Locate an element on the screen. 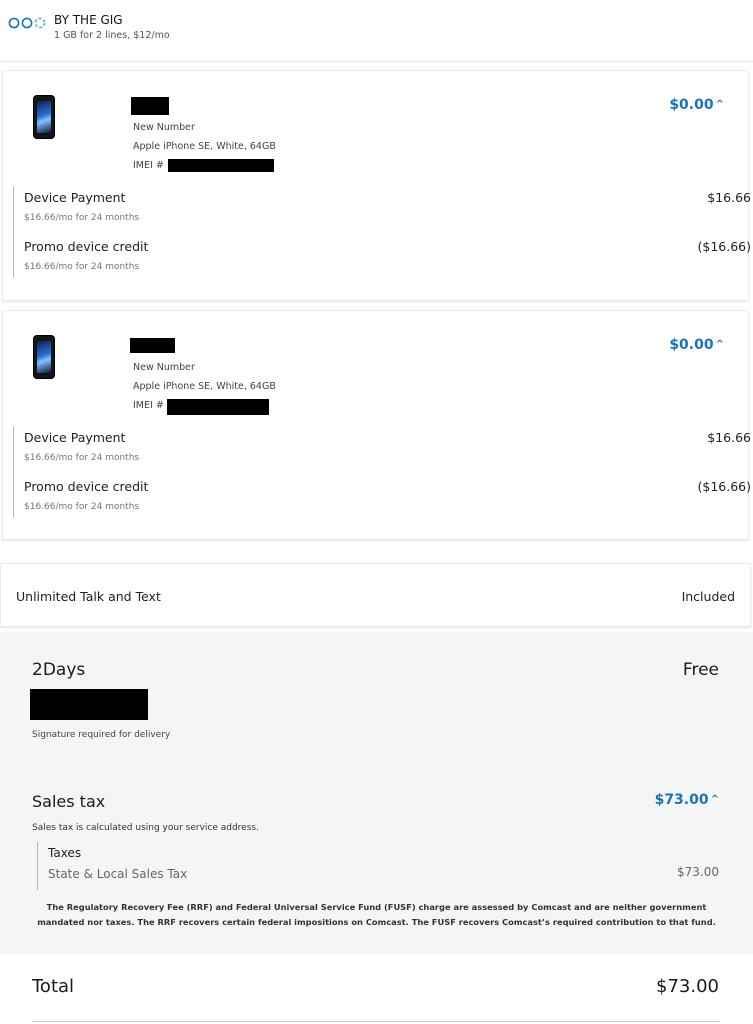  shipping-note: Signature required for delivery is located at coordinates (101, 735).